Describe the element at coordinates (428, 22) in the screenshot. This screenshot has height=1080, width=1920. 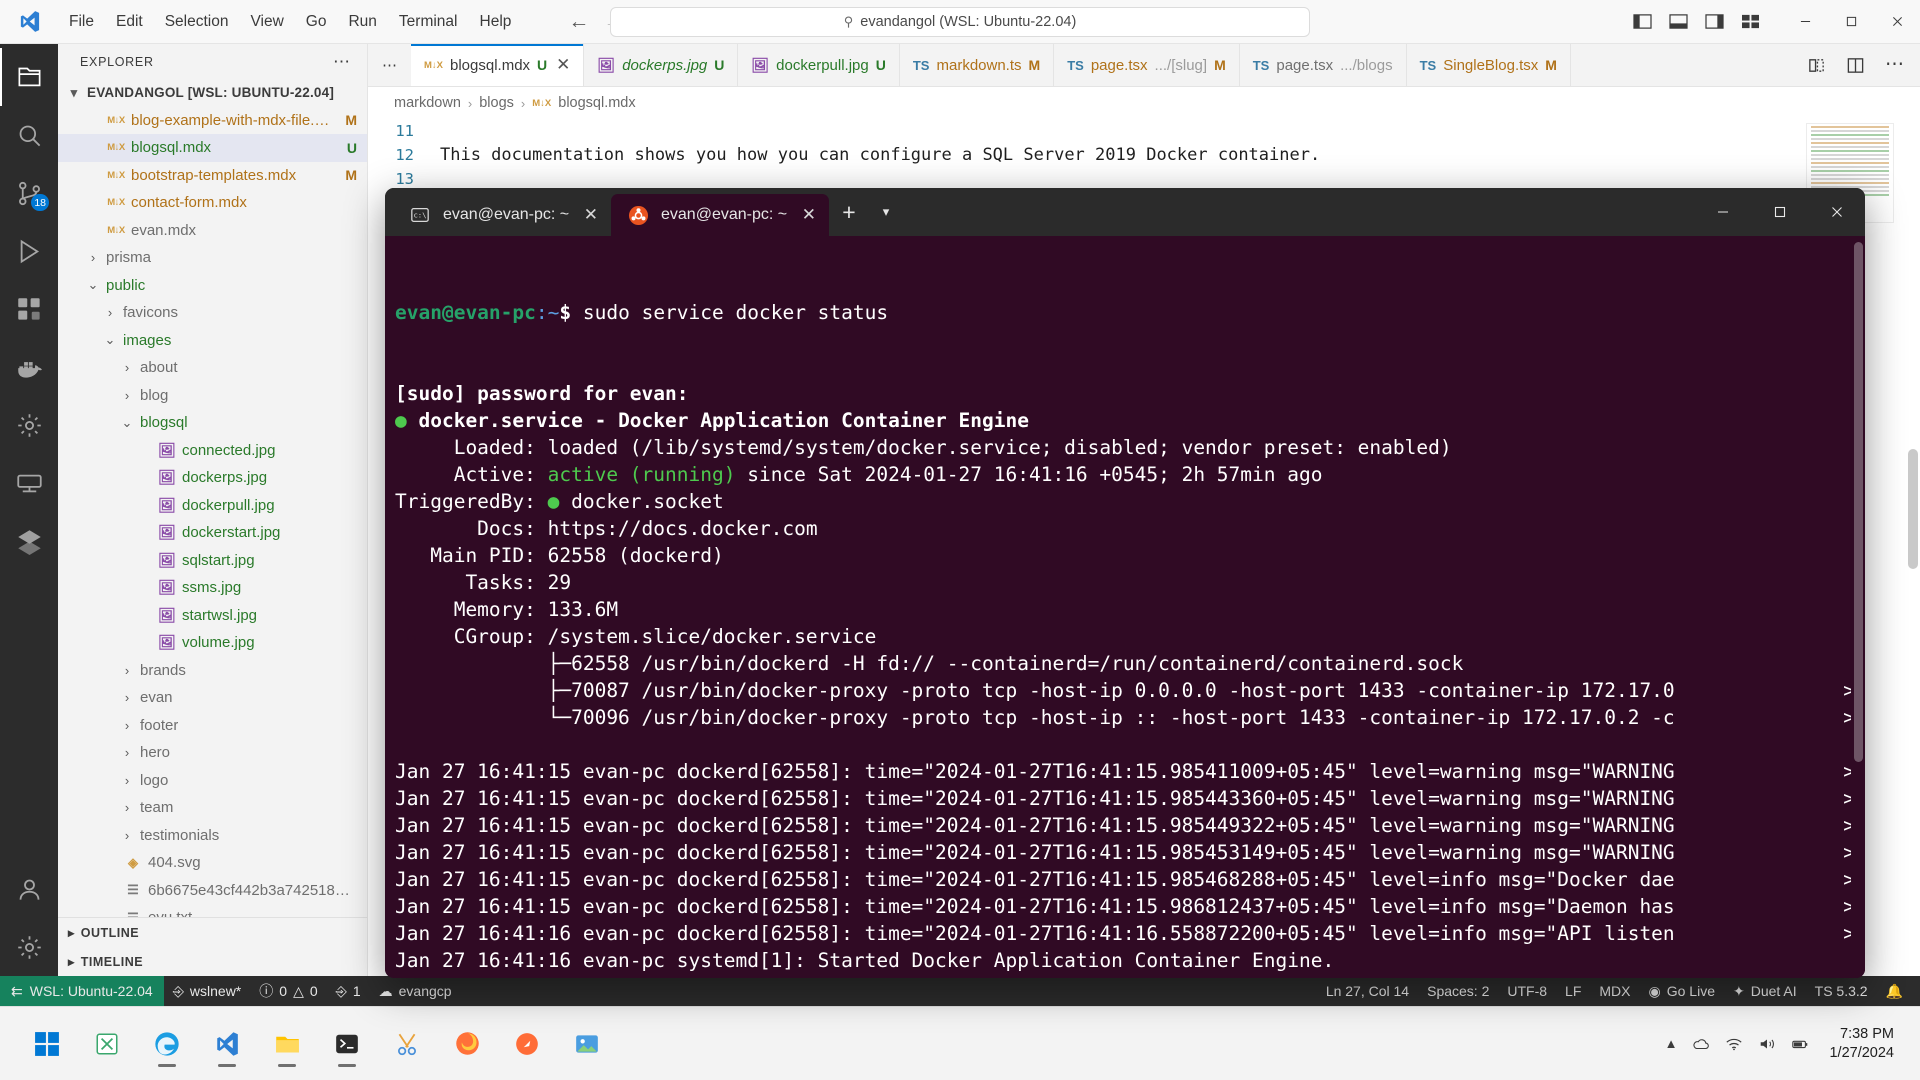
I see `menu-terminal: Terminal` at that location.